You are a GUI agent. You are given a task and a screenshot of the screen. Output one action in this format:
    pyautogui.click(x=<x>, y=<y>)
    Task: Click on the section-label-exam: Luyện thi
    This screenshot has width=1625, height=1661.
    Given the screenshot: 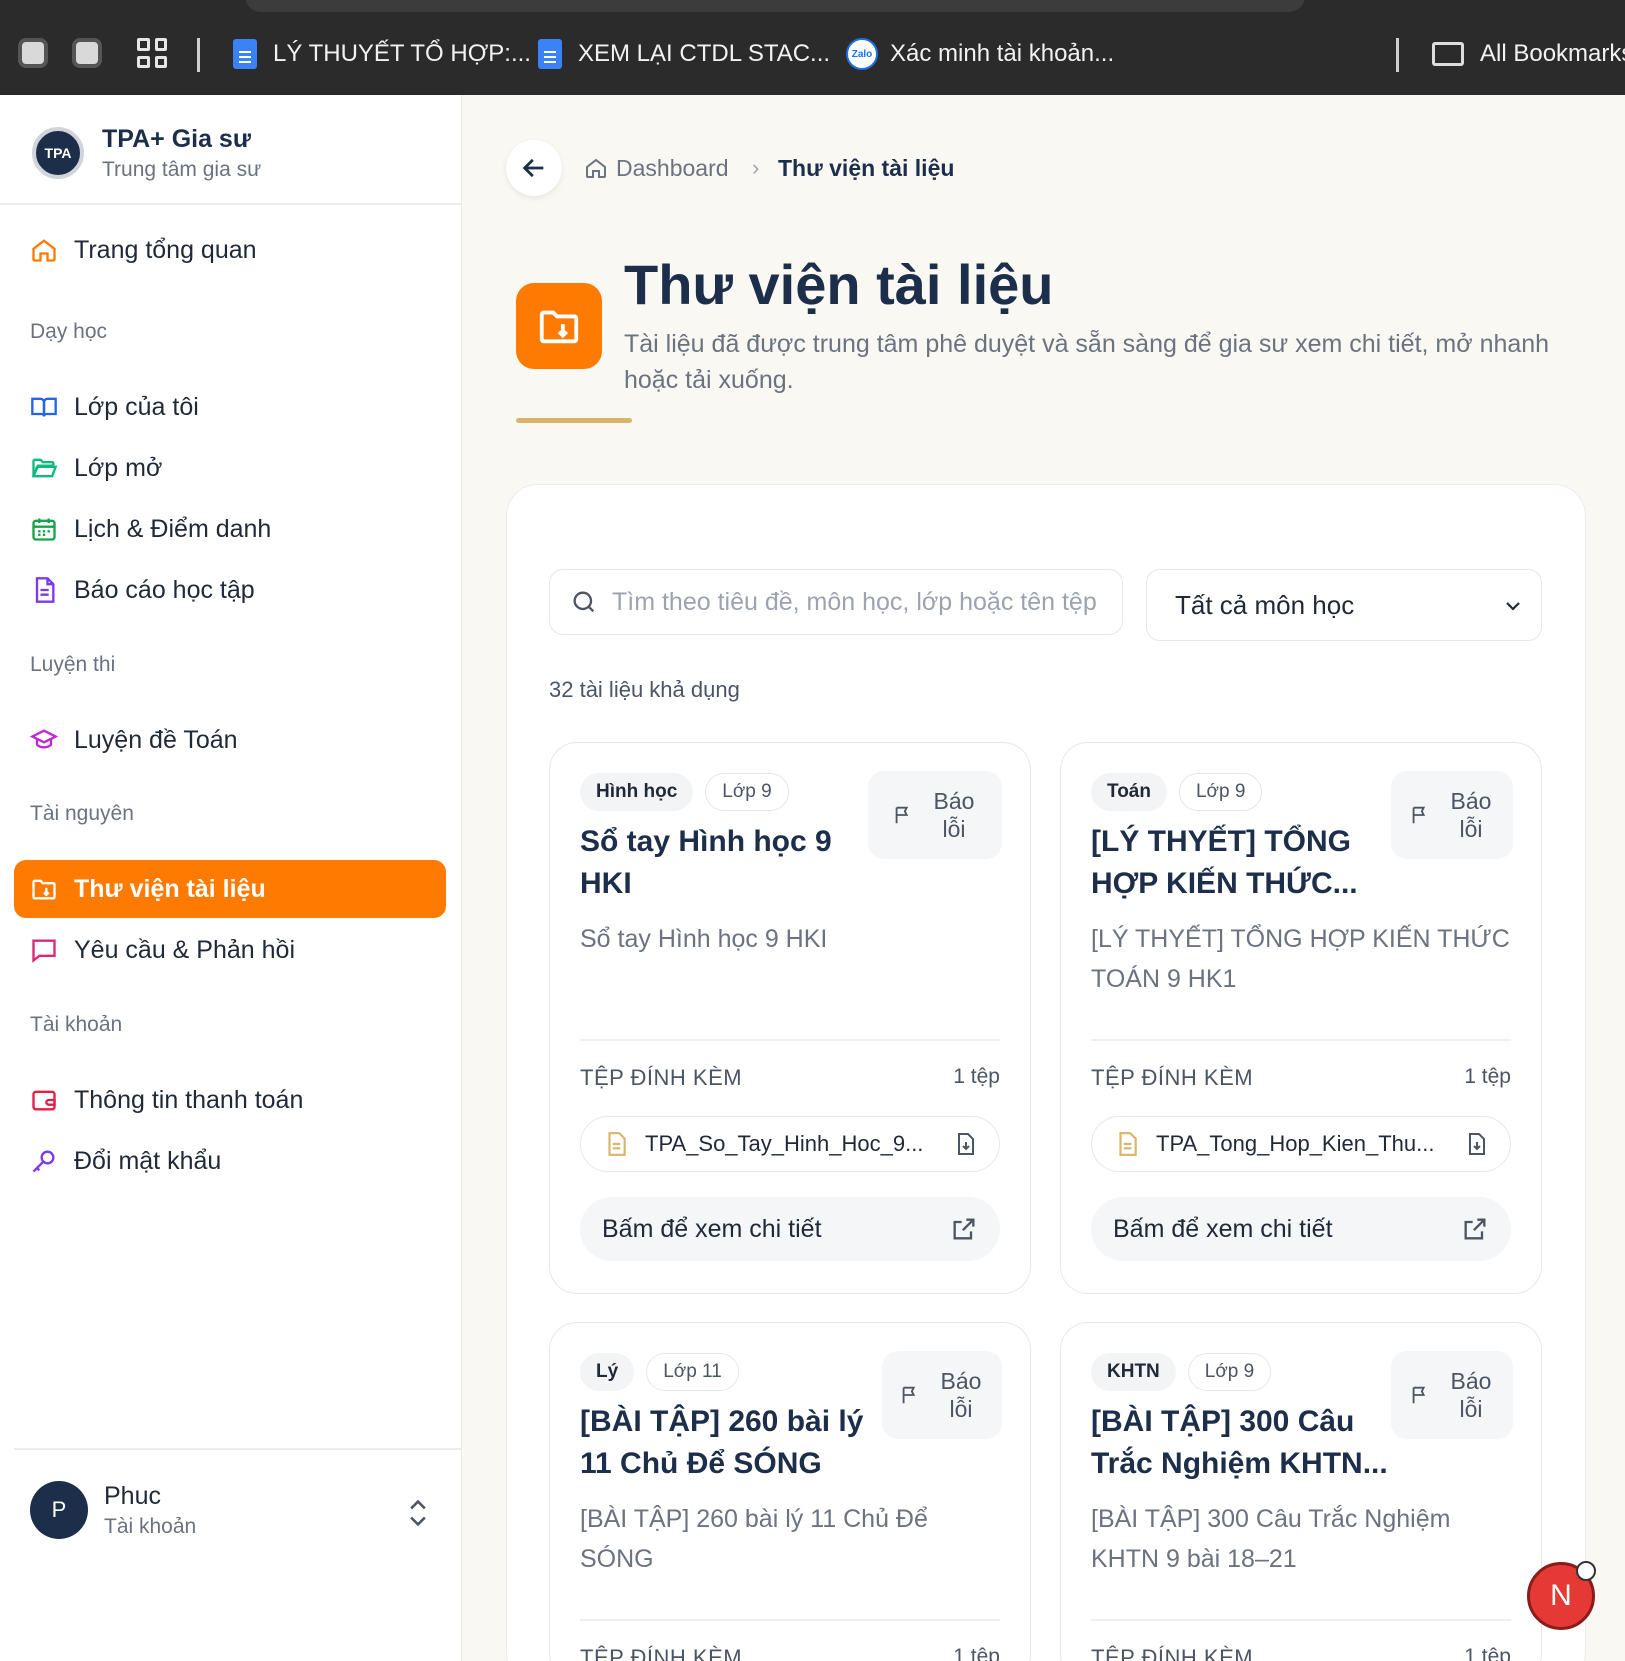 What is the action you would take?
    pyautogui.click(x=73, y=664)
    